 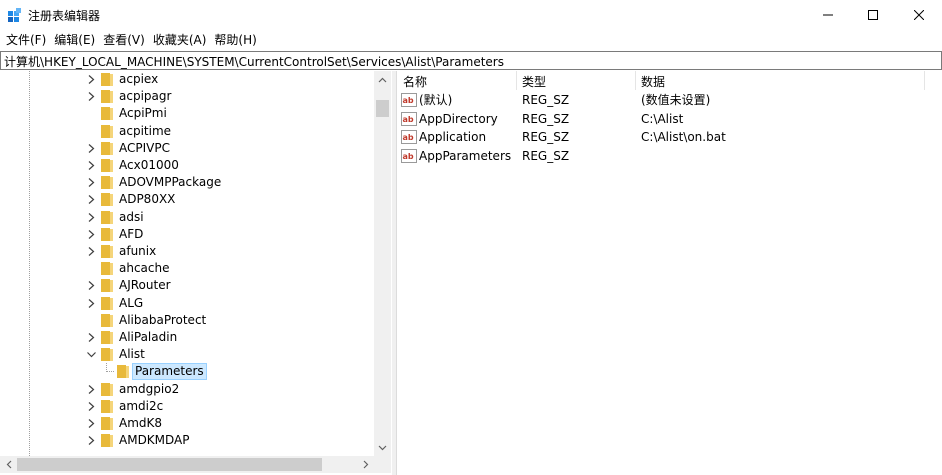 What do you see at coordinates (170, 182) in the screenshot?
I see `tree-node-label: ADOVMPPackage` at bounding box center [170, 182].